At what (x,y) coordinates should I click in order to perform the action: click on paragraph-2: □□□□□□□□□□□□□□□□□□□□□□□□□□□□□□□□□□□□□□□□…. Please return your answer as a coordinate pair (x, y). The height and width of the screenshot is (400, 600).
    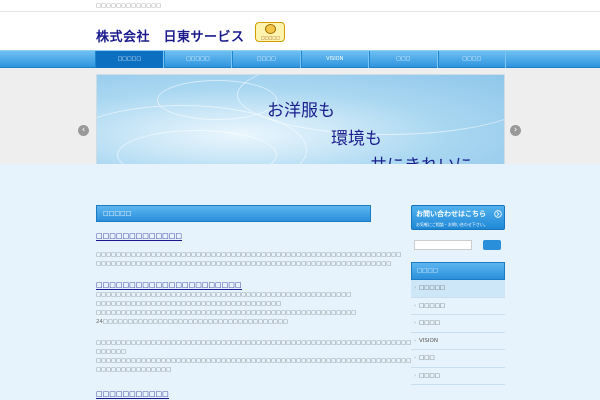
    Looking at the image, I should click on (231, 309).